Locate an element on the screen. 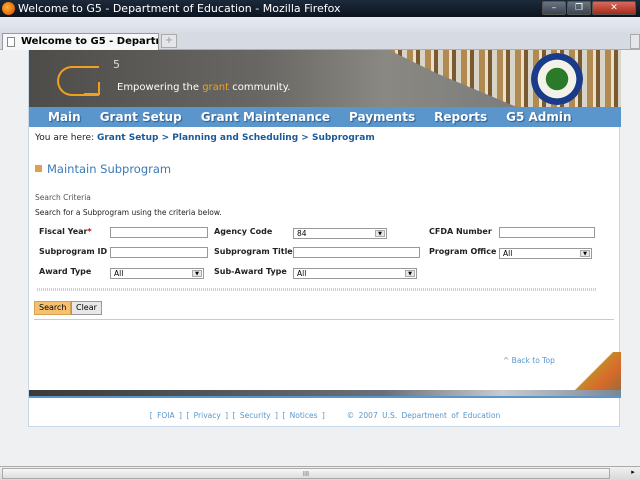  tagline-text: Empowering the is located at coordinates (160, 87).